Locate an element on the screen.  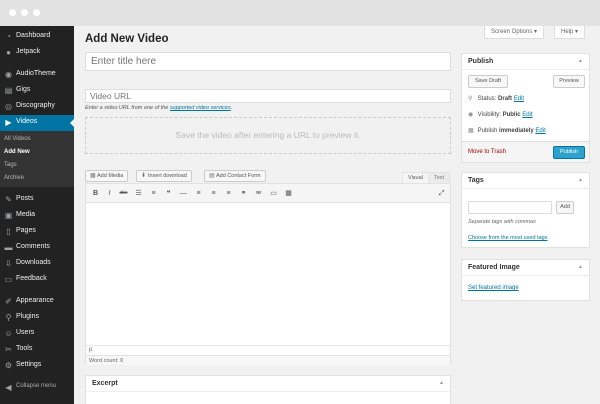
status-label: Status: is located at coordinates (487, 99).